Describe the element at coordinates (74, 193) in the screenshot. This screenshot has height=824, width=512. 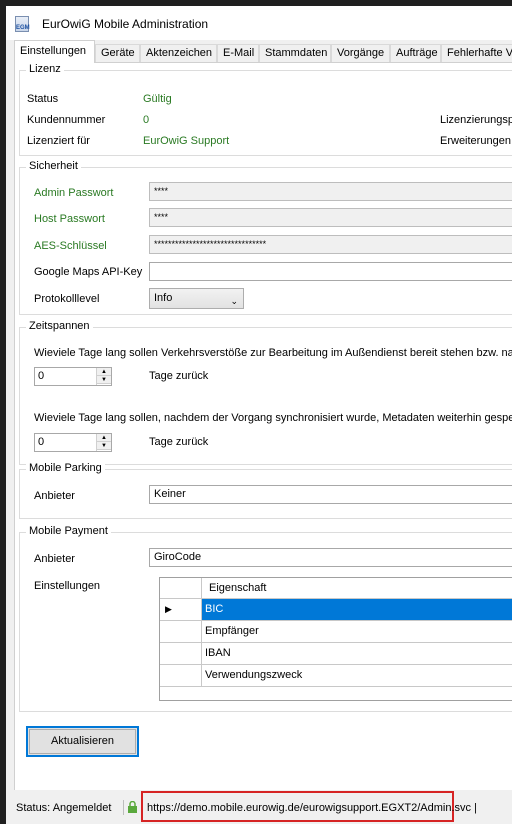
I see `admin-password-label: Admin Passwort` at that location.